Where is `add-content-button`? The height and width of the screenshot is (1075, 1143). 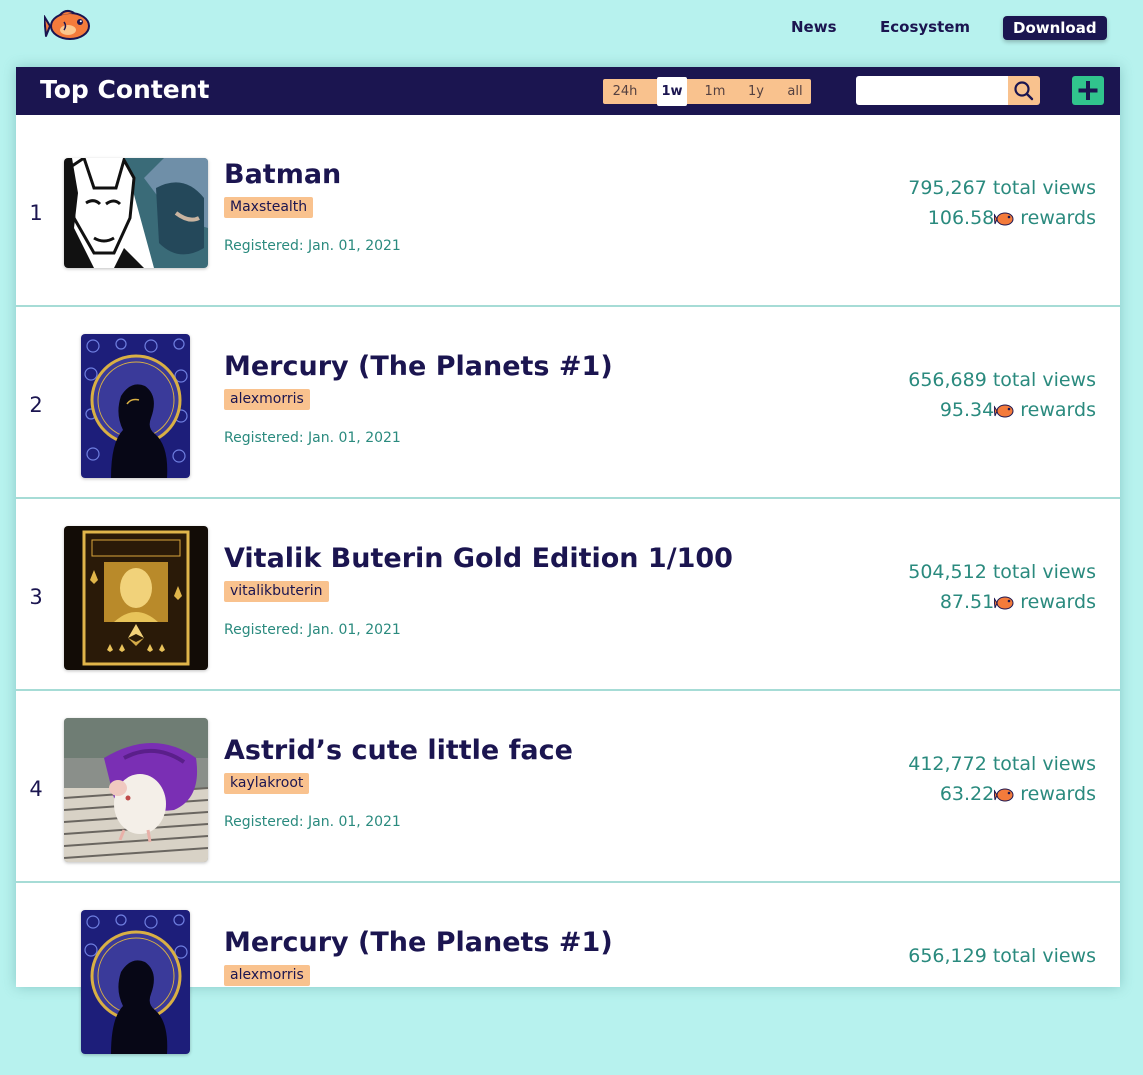
add-content-button is located at coordinates (1088, 90).